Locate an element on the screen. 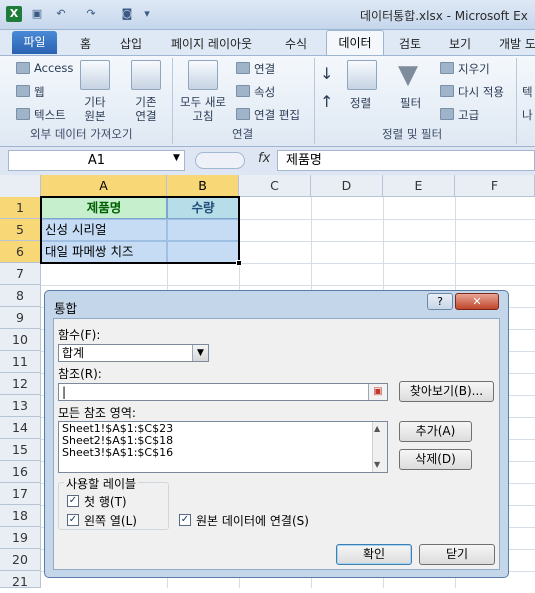 This screenshot has height=593, width=535. save-icon: ▣ is located at coordinates (37, 14).